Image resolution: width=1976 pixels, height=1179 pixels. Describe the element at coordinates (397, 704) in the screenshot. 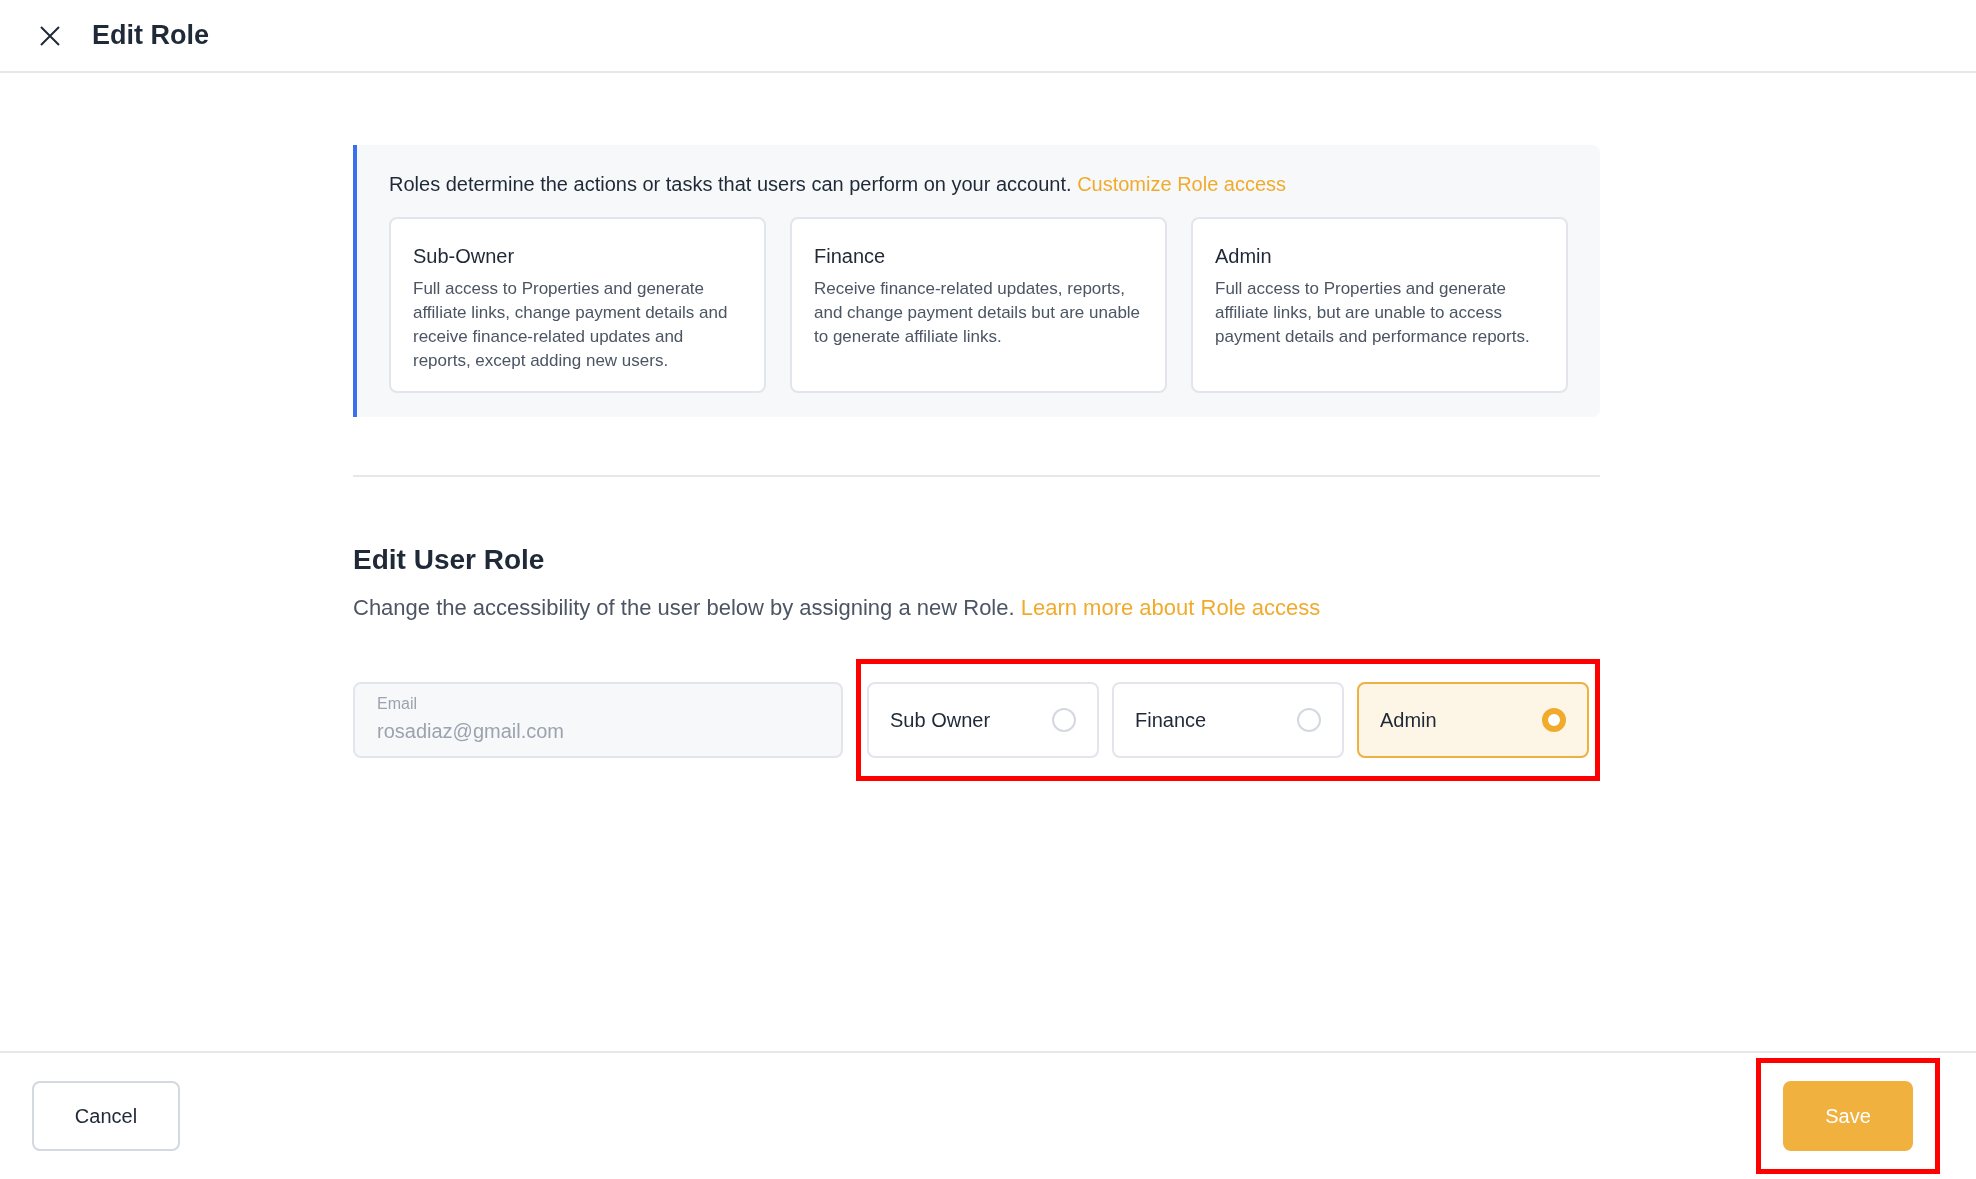

I see `email-label: Email` at that location.